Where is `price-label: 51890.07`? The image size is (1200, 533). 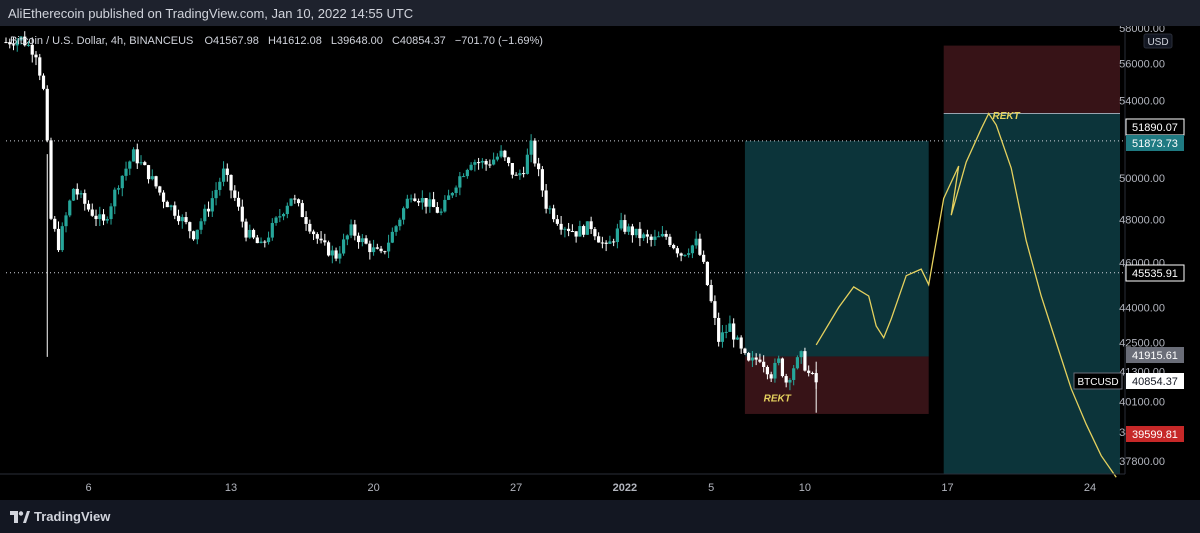
price-label: 51890.07 is located at coordinates (1155, 127).